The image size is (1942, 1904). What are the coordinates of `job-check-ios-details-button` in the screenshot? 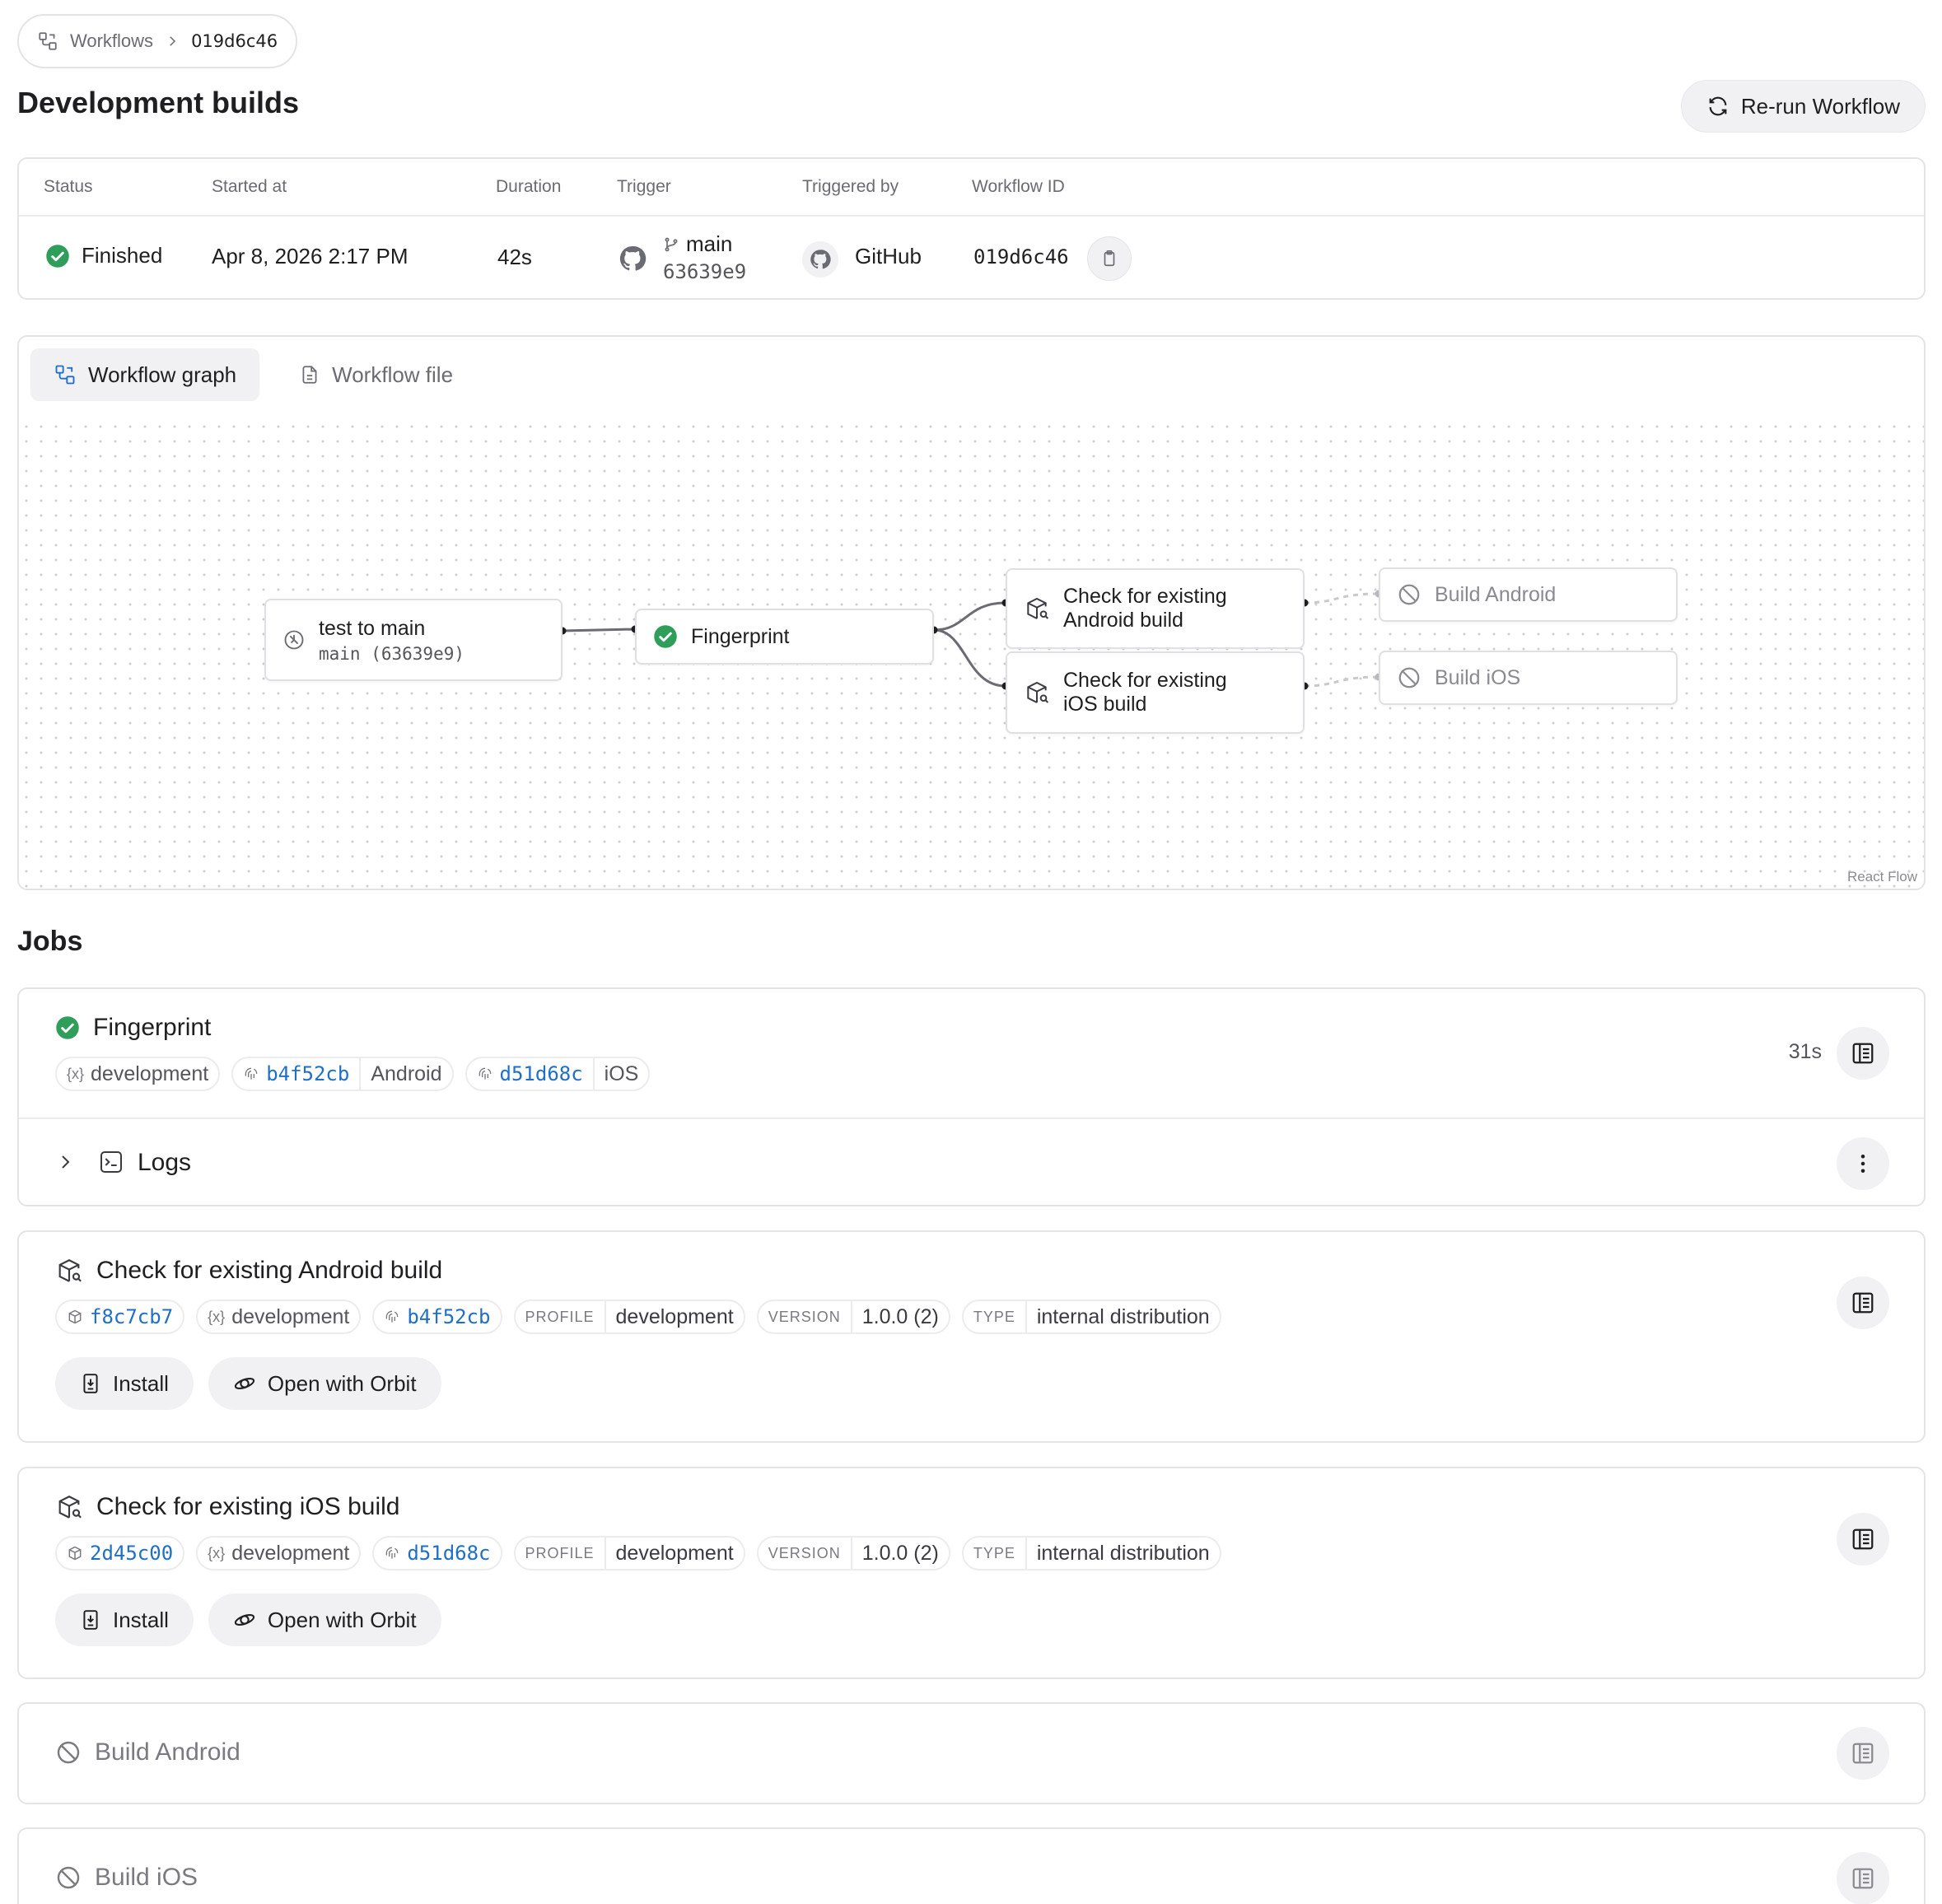 It's located at (1863, 1539).